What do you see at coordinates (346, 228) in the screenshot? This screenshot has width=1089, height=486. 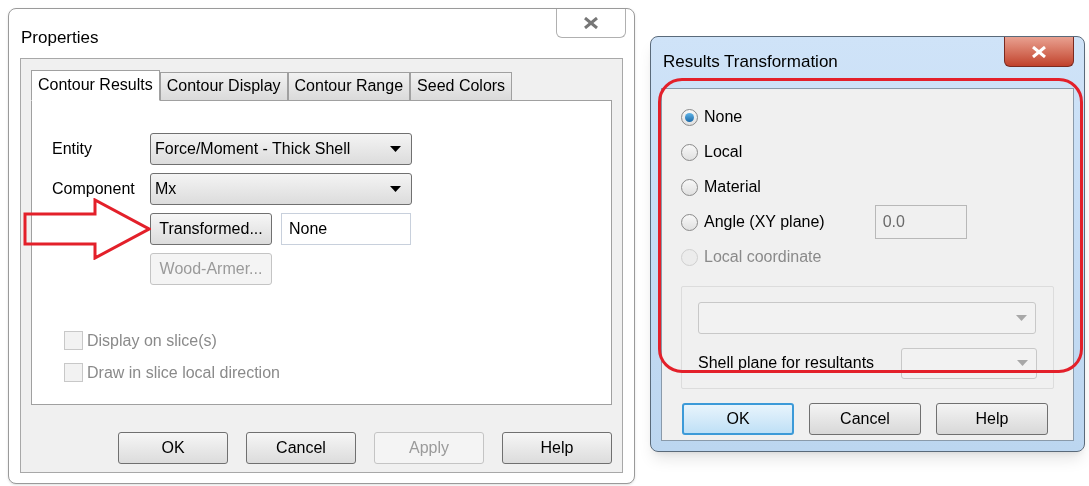 I see `transform-value-field: None` at bounding box center [346, 228].